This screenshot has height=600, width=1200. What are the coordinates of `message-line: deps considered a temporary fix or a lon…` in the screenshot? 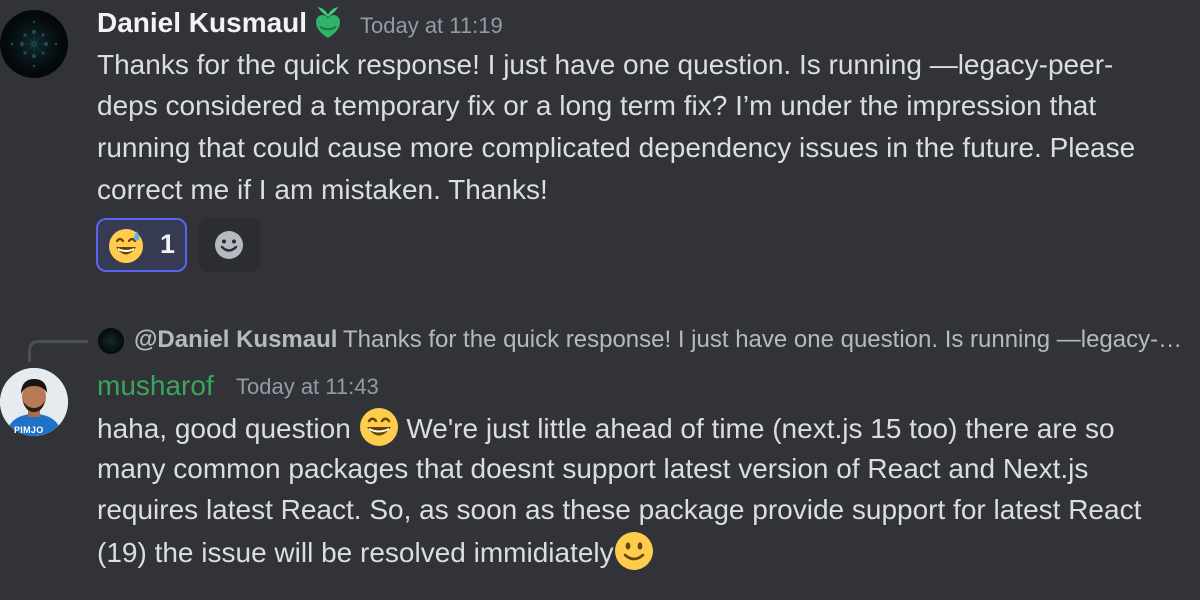 It's located at (597, 105).